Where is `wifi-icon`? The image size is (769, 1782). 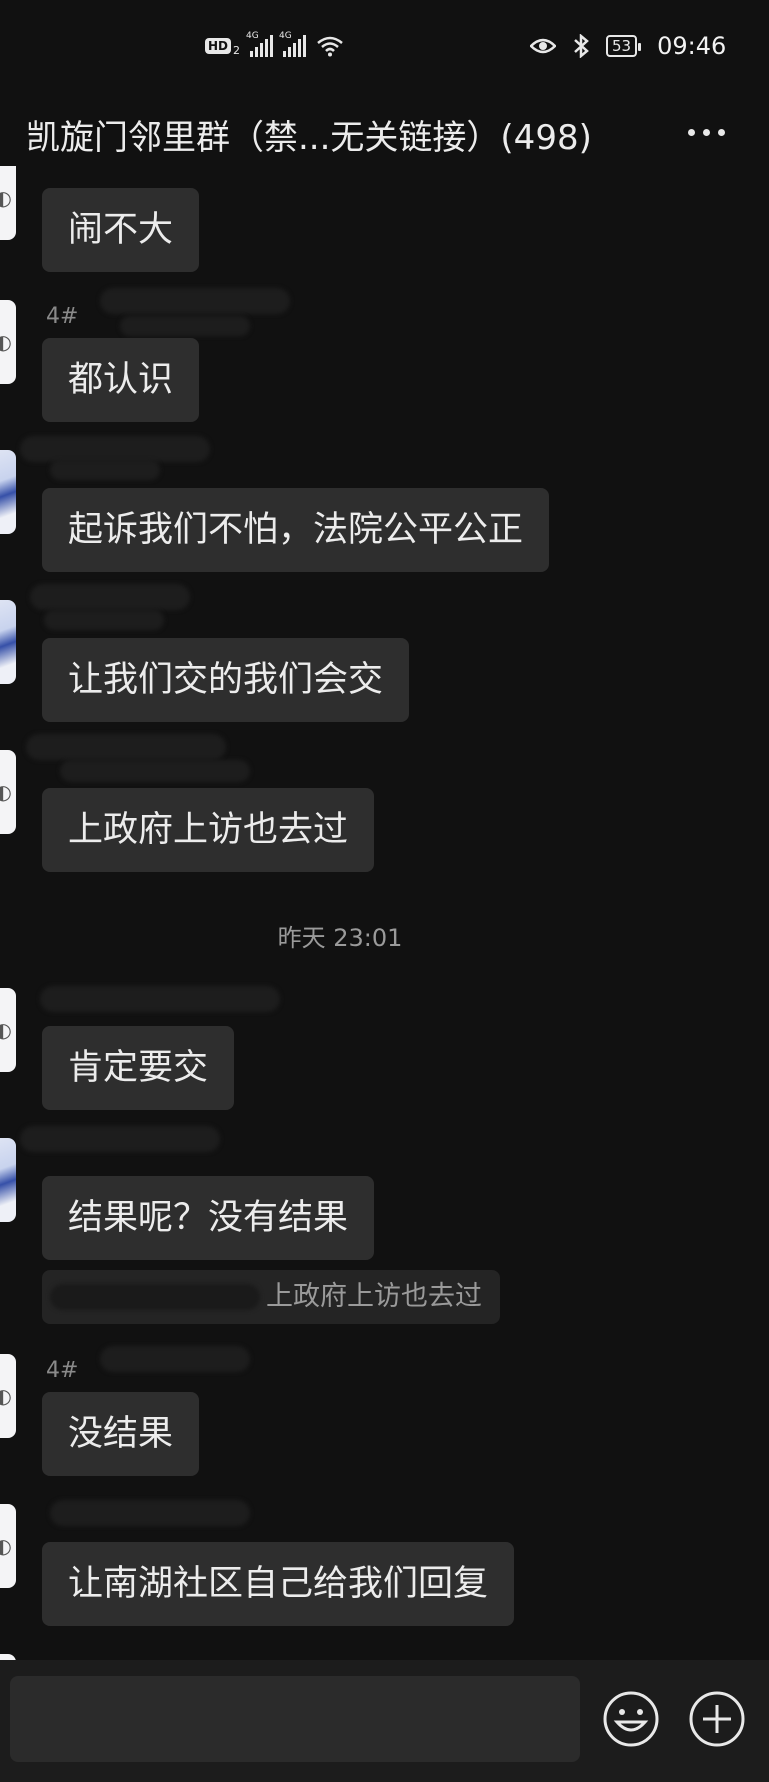
wifi-icon is located at coordinates (330, 46).